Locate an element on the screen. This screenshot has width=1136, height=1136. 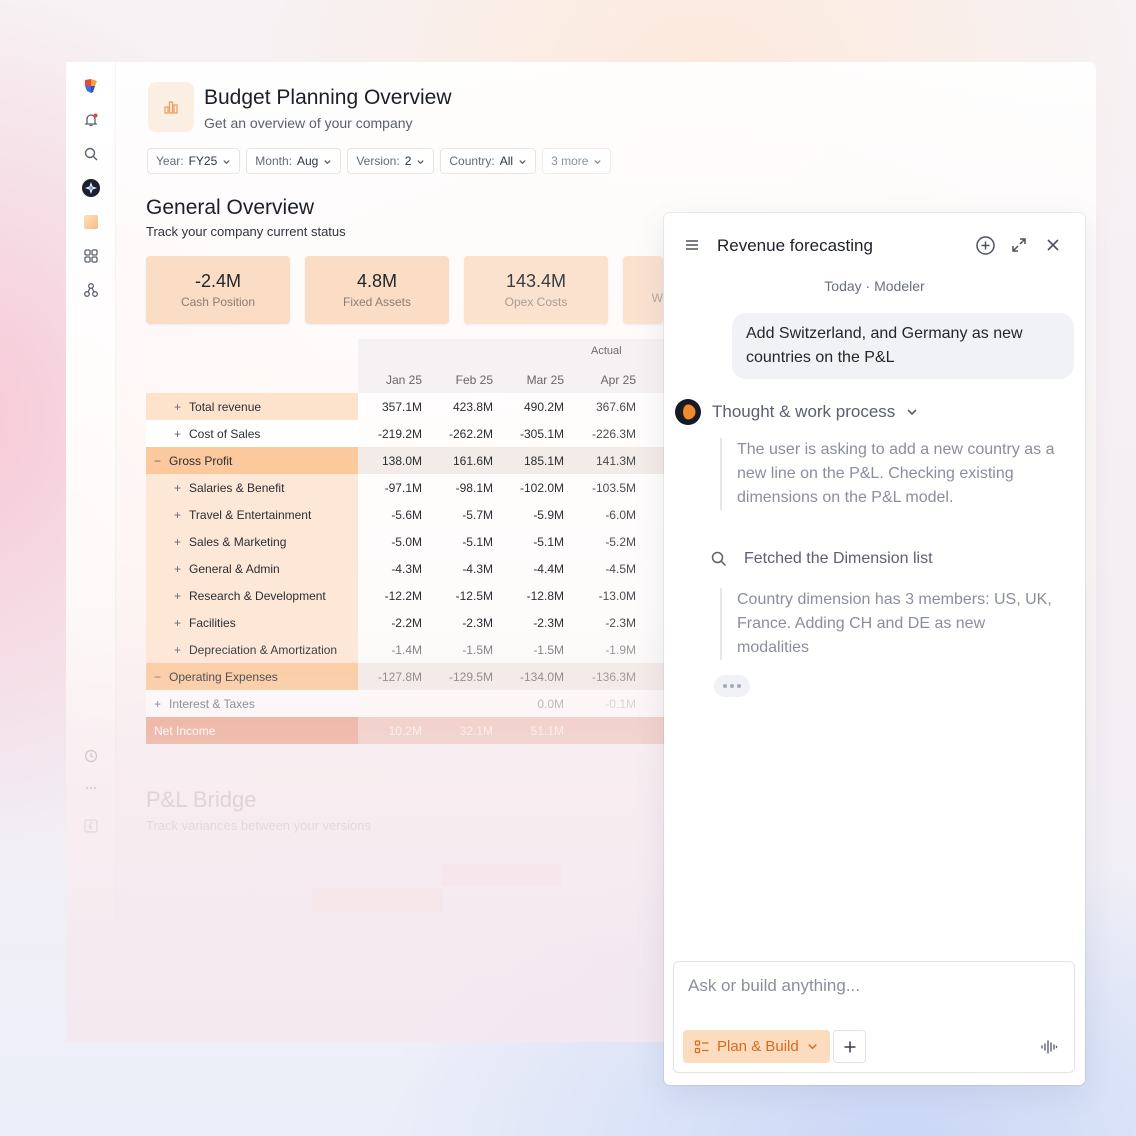
table-cell: -5.6M is located at coordinates (392, 515).